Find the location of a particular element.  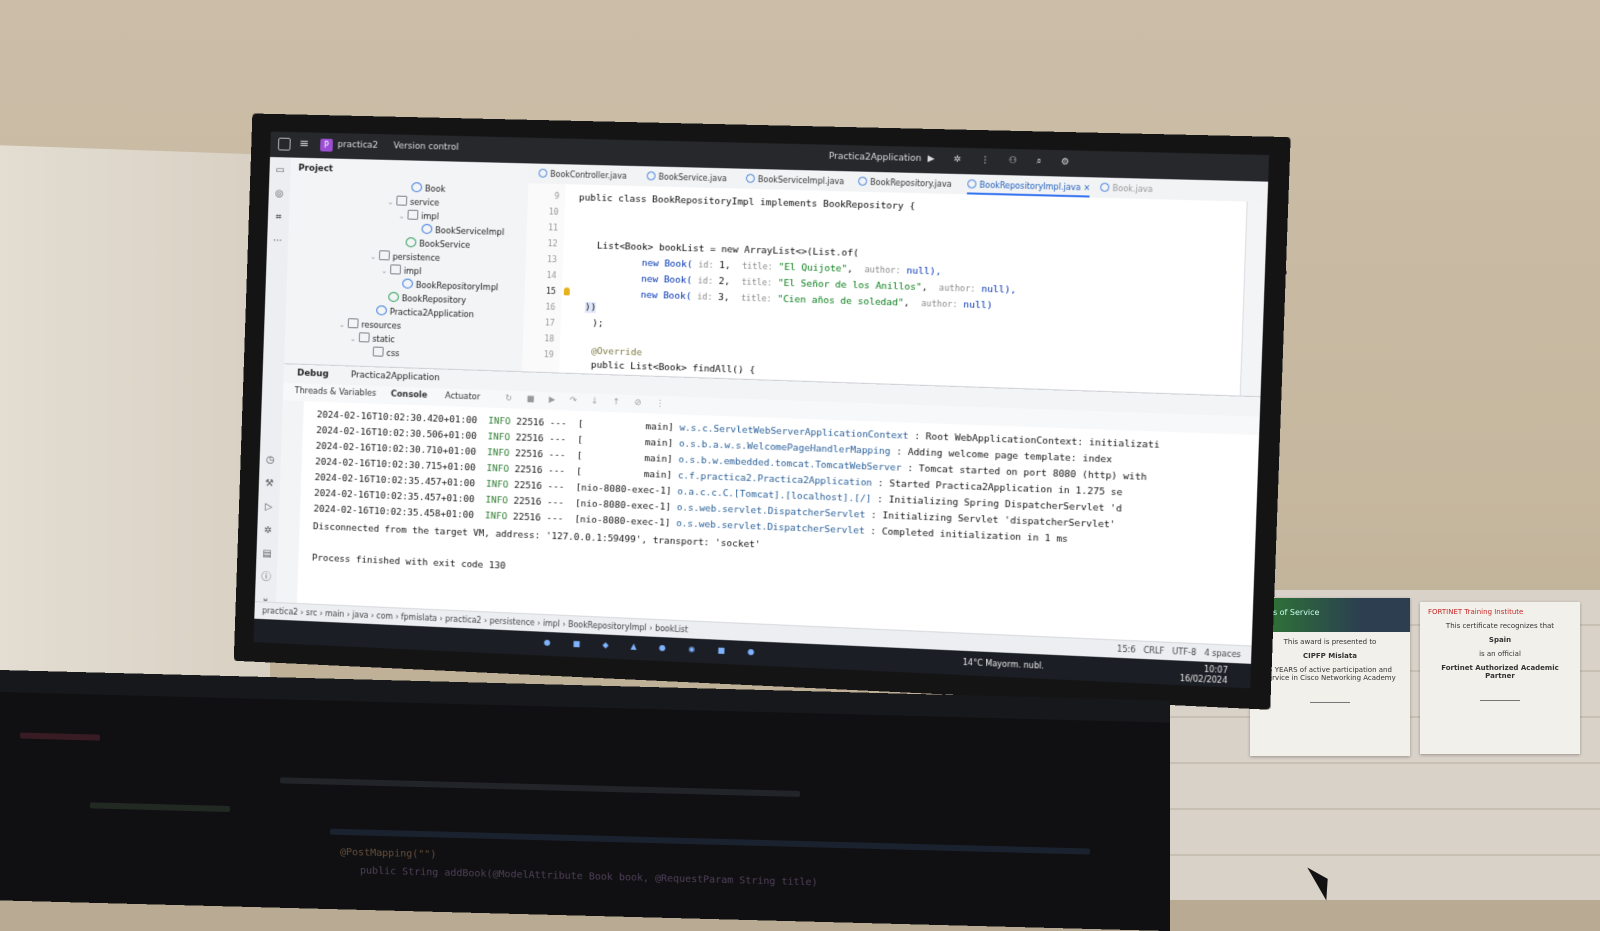

tree-item: BookService is located at coordinates (437, 244).